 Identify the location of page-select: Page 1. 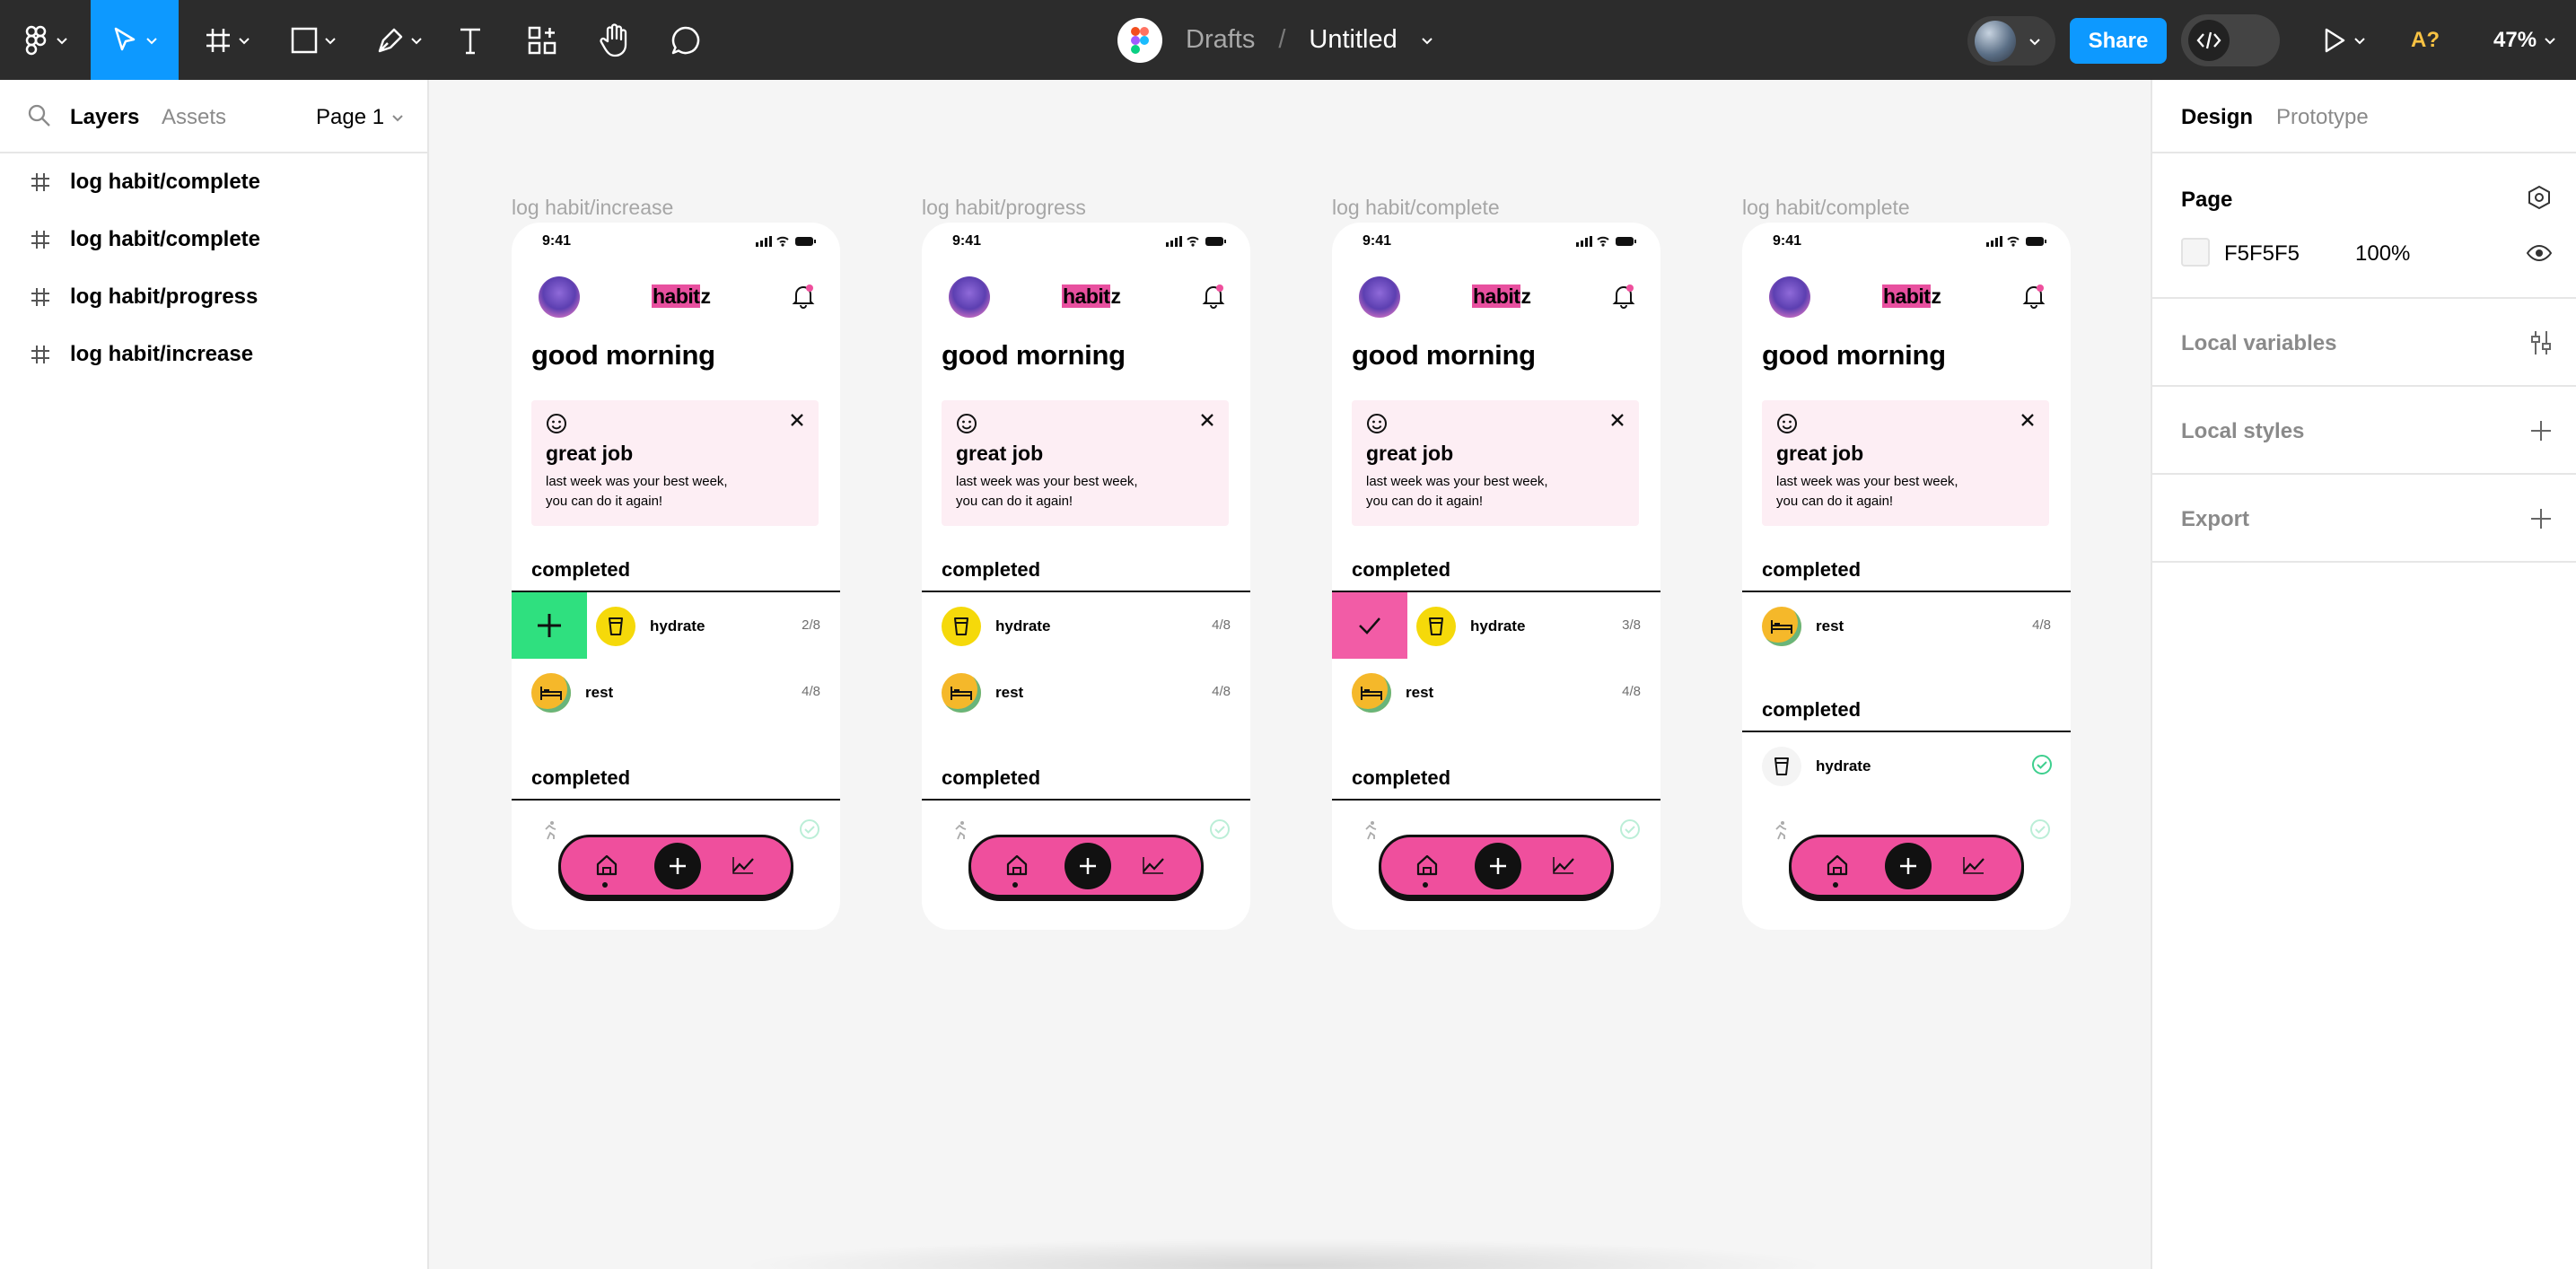
(360, 117).